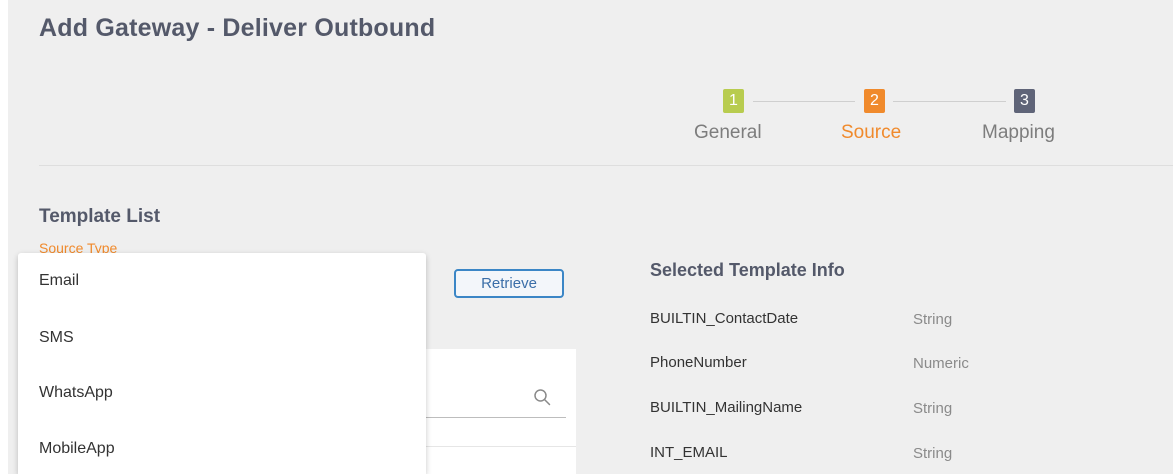 This screenshot has width=1173, height=474. What do you see at coordinates (1018, 132) in the screenshot?
I see `step-mapping-label: Mapping` at bounding box center [1018, 132].